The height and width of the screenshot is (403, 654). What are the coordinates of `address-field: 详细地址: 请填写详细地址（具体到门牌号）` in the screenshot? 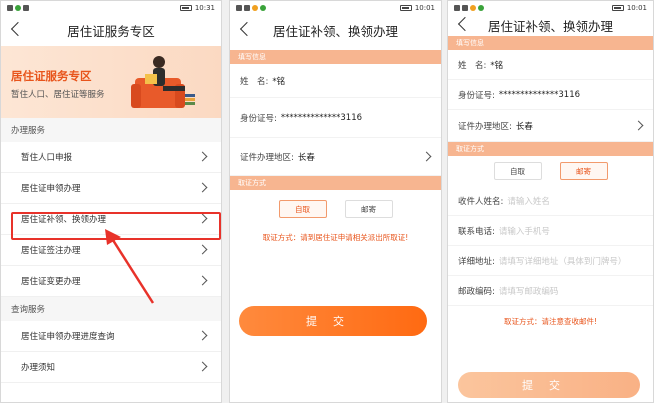 It's located at (550, 261).